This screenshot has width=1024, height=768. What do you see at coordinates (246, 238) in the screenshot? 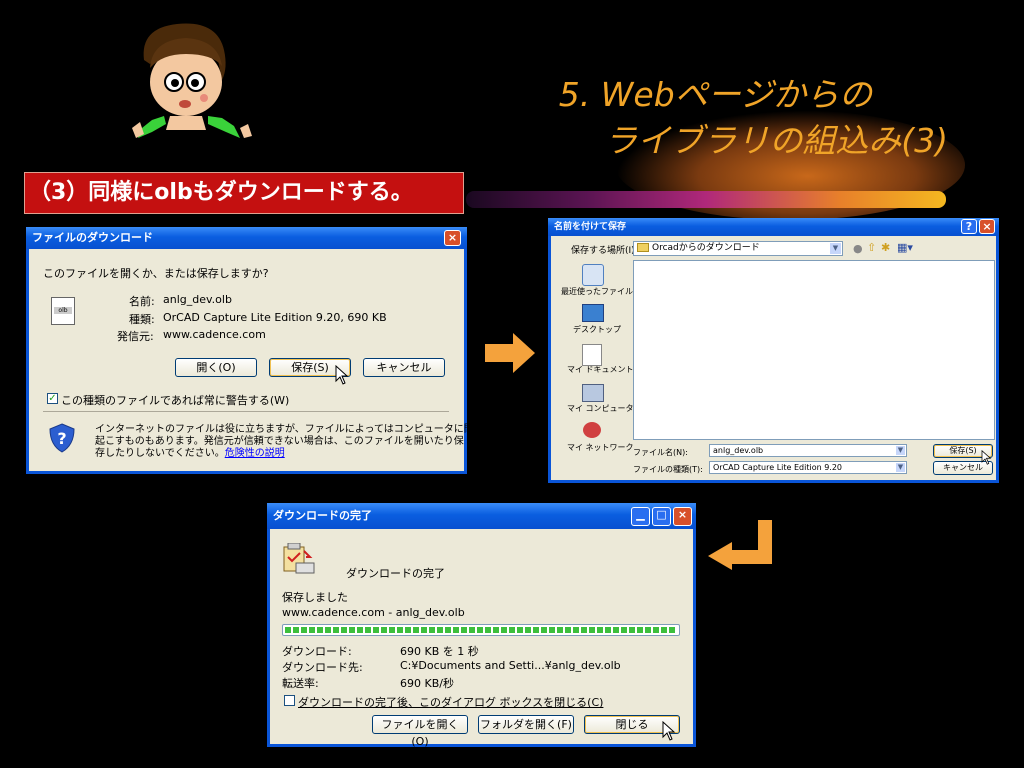
I see `file-download-titlebar: ファイルのダウンロード ×` at bounding box center [246, 238].